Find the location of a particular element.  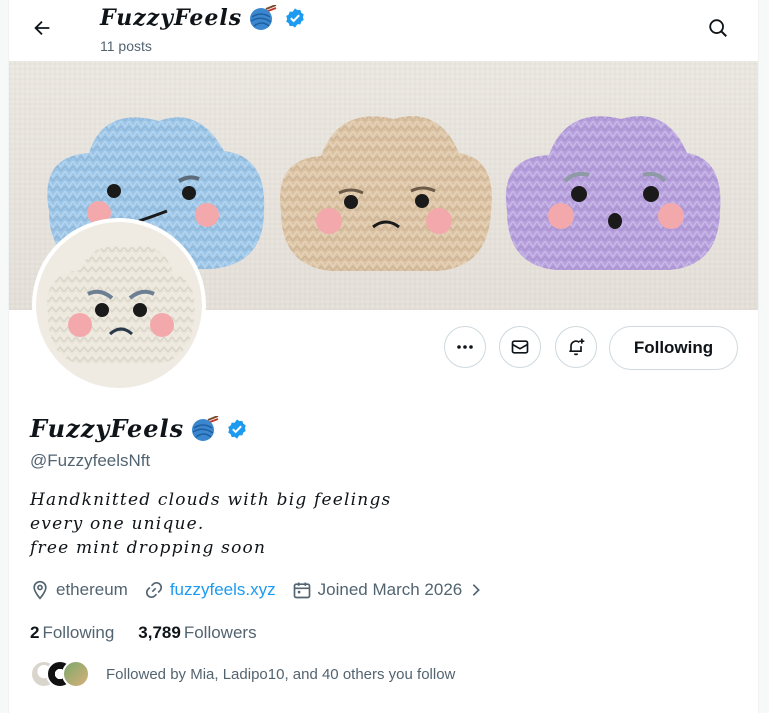

following-button: Following is located at coordinates (673, 348).